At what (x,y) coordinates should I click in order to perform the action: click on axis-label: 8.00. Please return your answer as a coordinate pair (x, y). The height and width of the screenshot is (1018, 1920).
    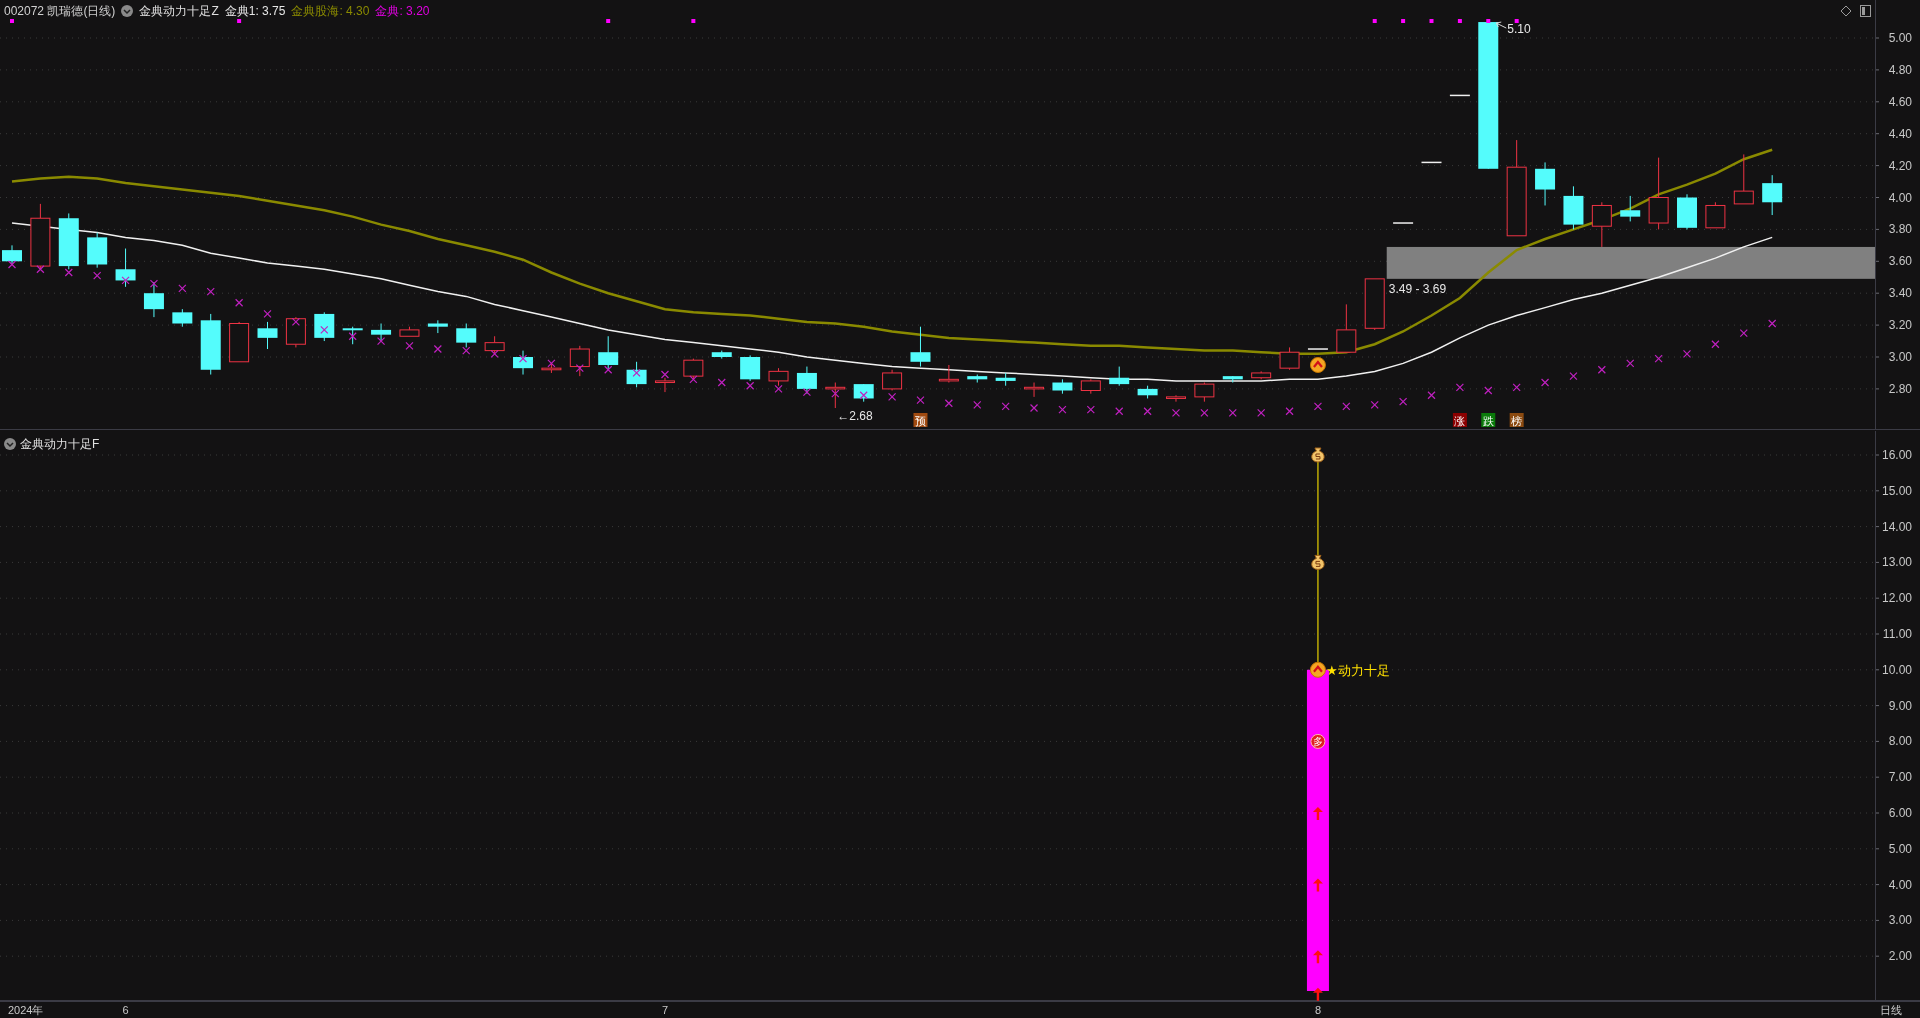
    Looking at the image, I should click on (1900, 741).